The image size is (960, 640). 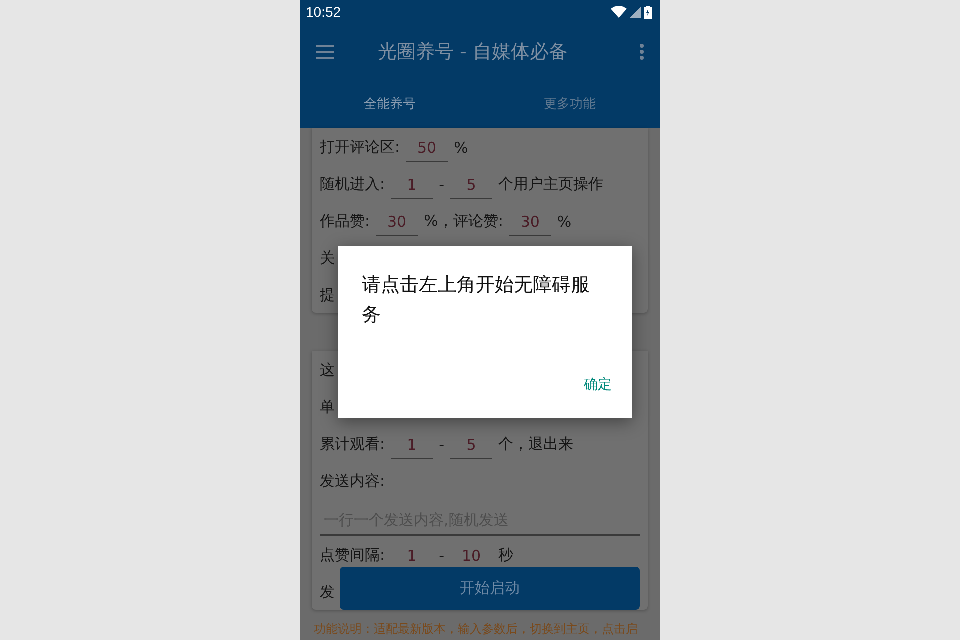 I want to click on app-title: 光圈养号 - 自媒体必备, so click(x=473, y=52).